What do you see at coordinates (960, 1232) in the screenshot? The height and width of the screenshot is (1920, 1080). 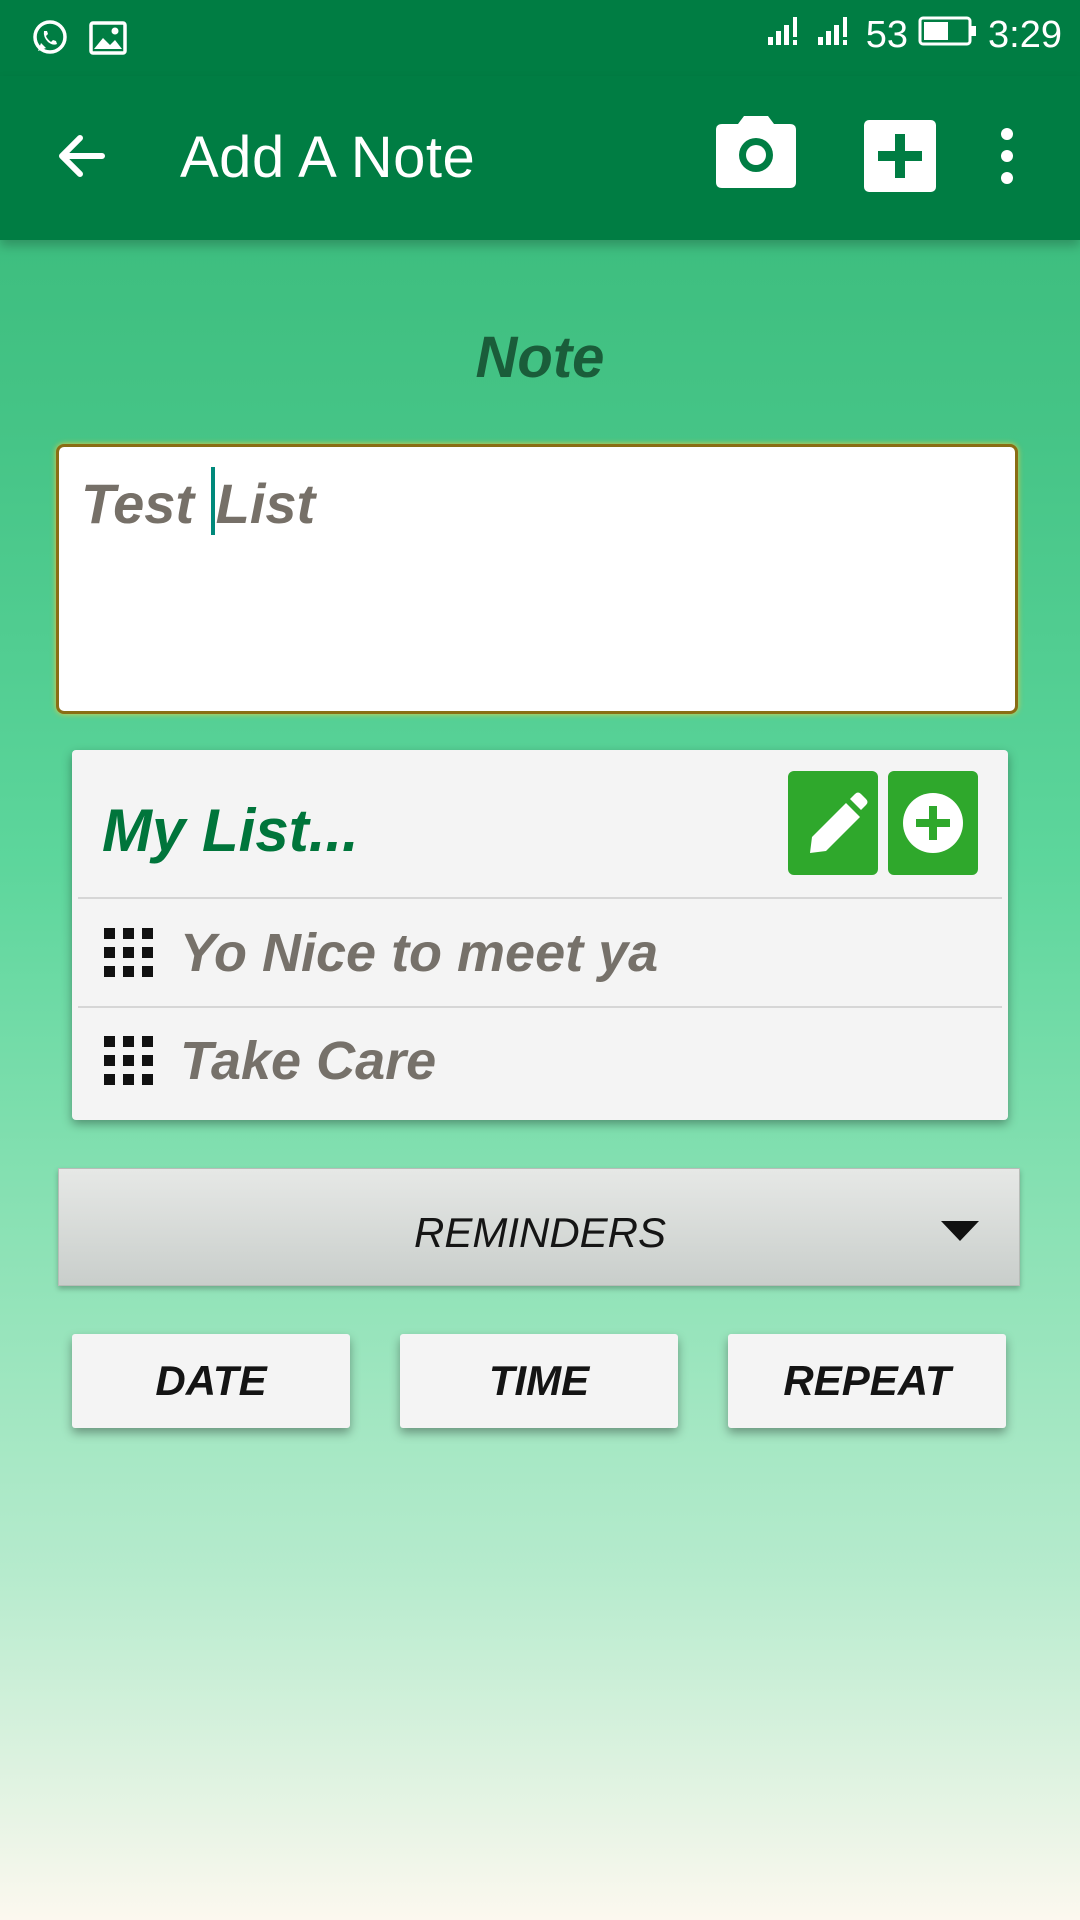 I see `caret-down-icon` at bounding box center [960, 1232].